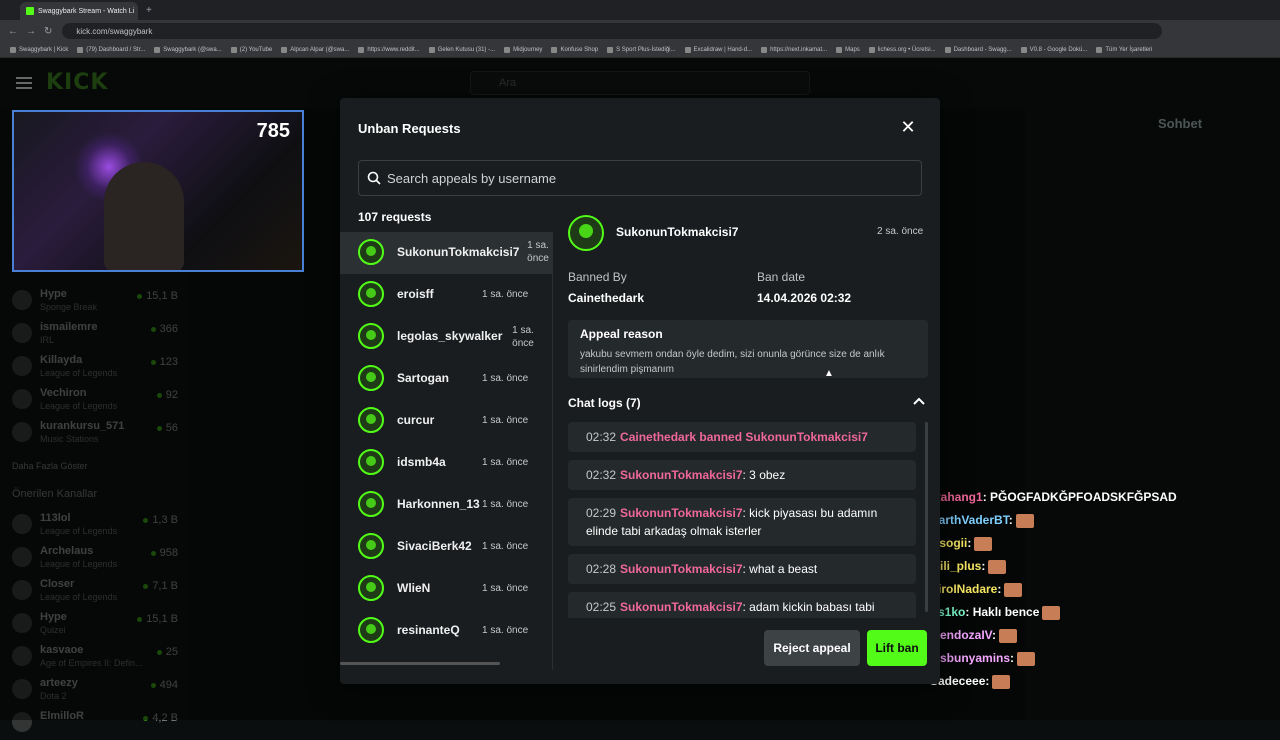  I want to click on modal-title: Unban Requests, so click(409, 128).